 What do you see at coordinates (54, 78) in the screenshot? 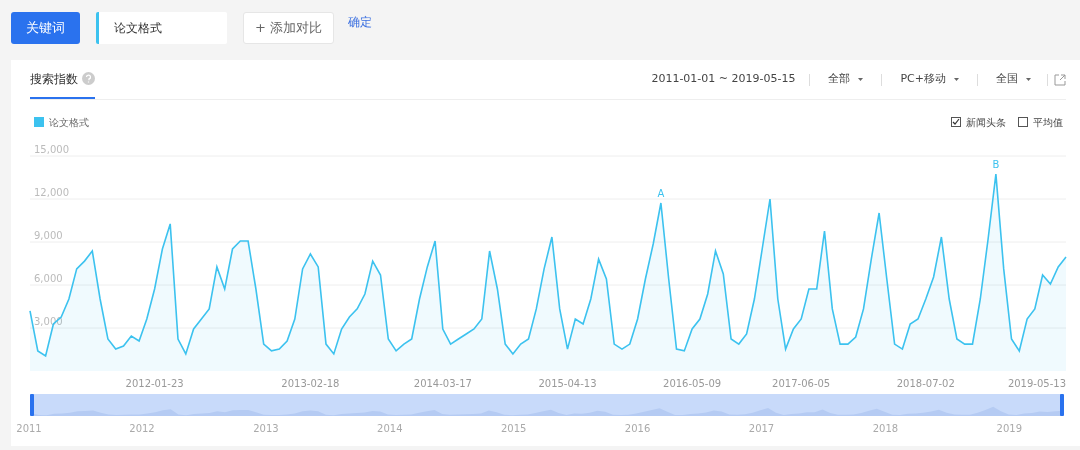
I see `tab: 搜索指数` at bounding box center [54, 78].